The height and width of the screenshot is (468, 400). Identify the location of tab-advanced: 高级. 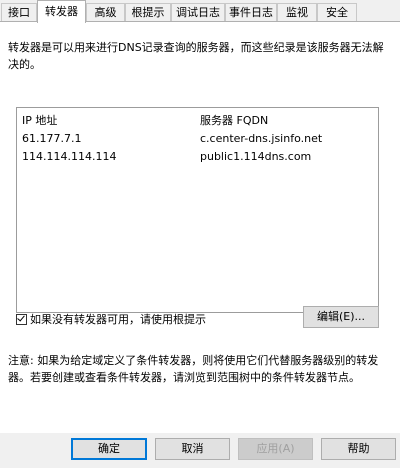
(105, 12).